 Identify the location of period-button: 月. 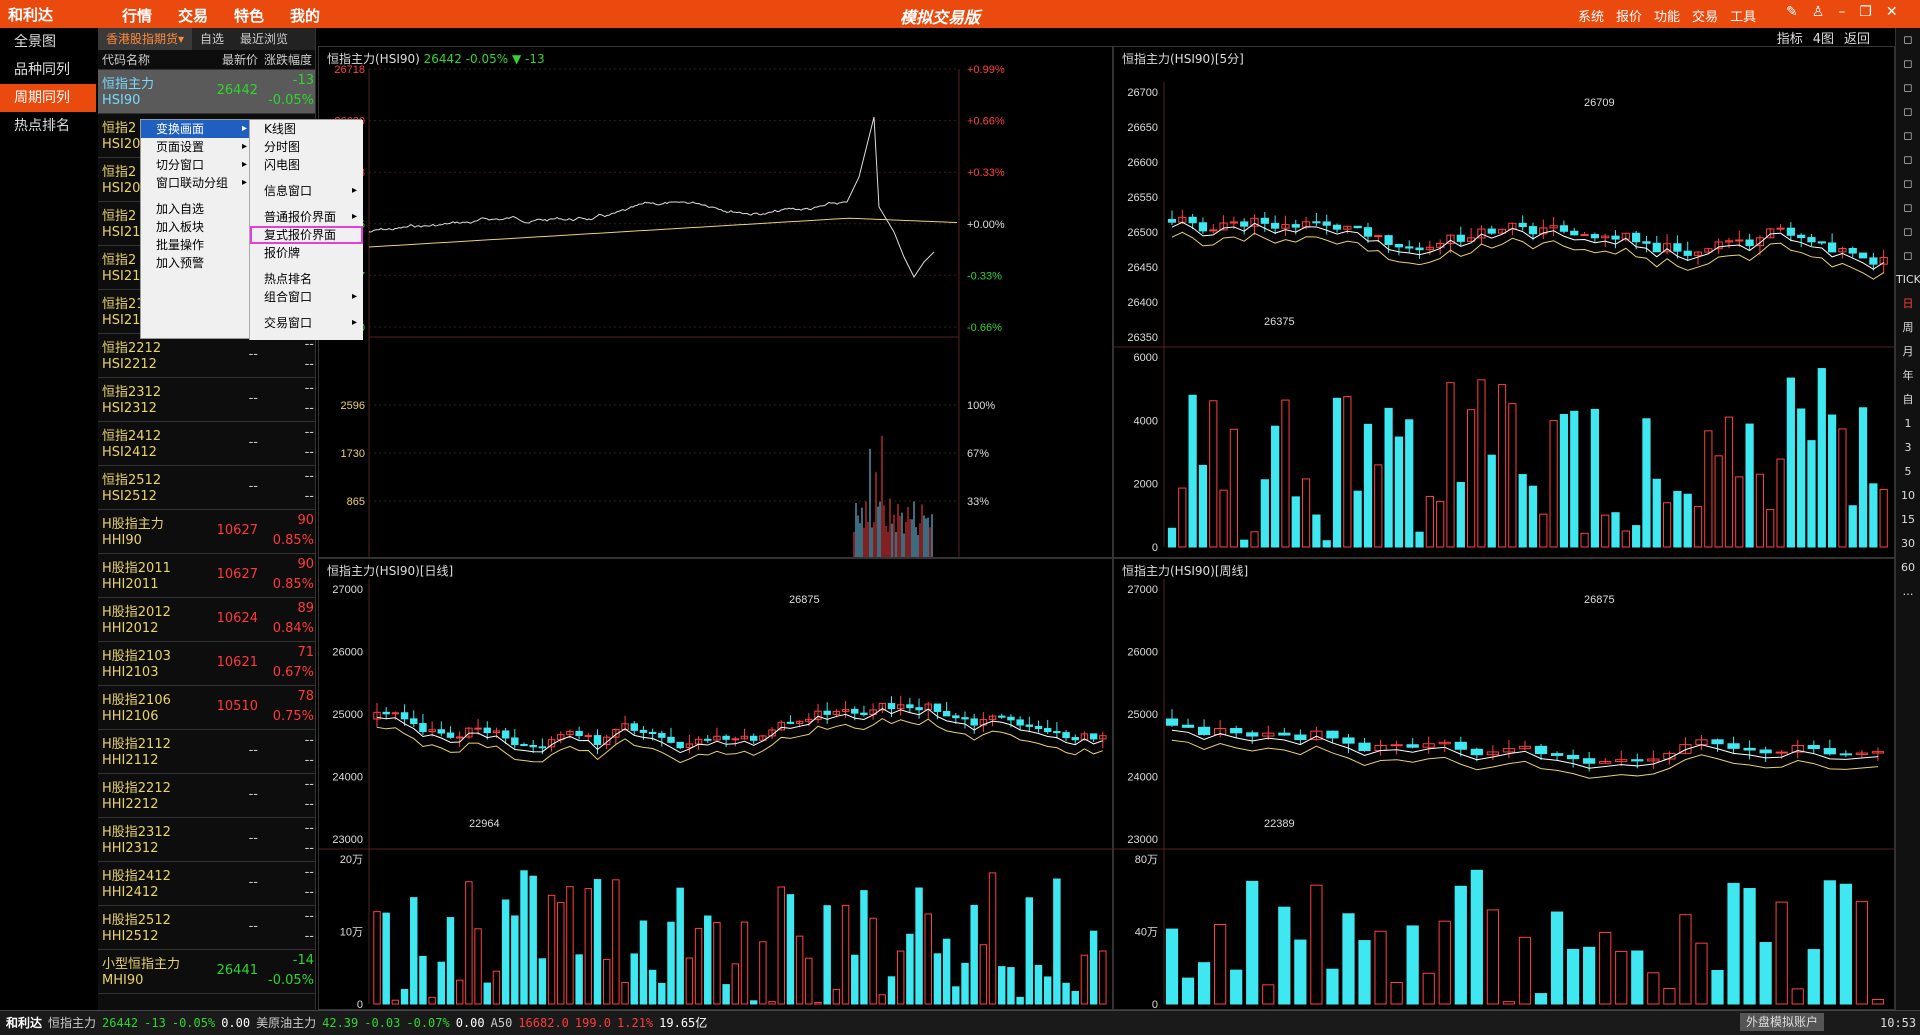
(1908, 352).